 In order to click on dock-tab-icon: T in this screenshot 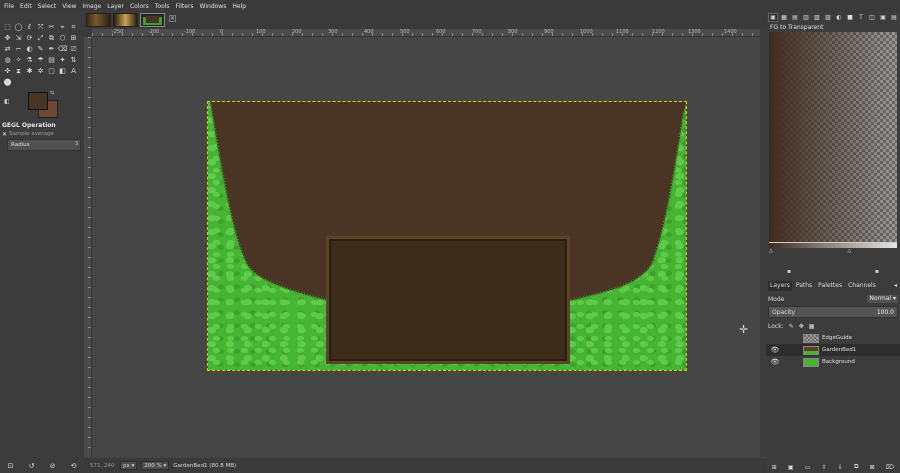, I will do `click(861, 17)`.